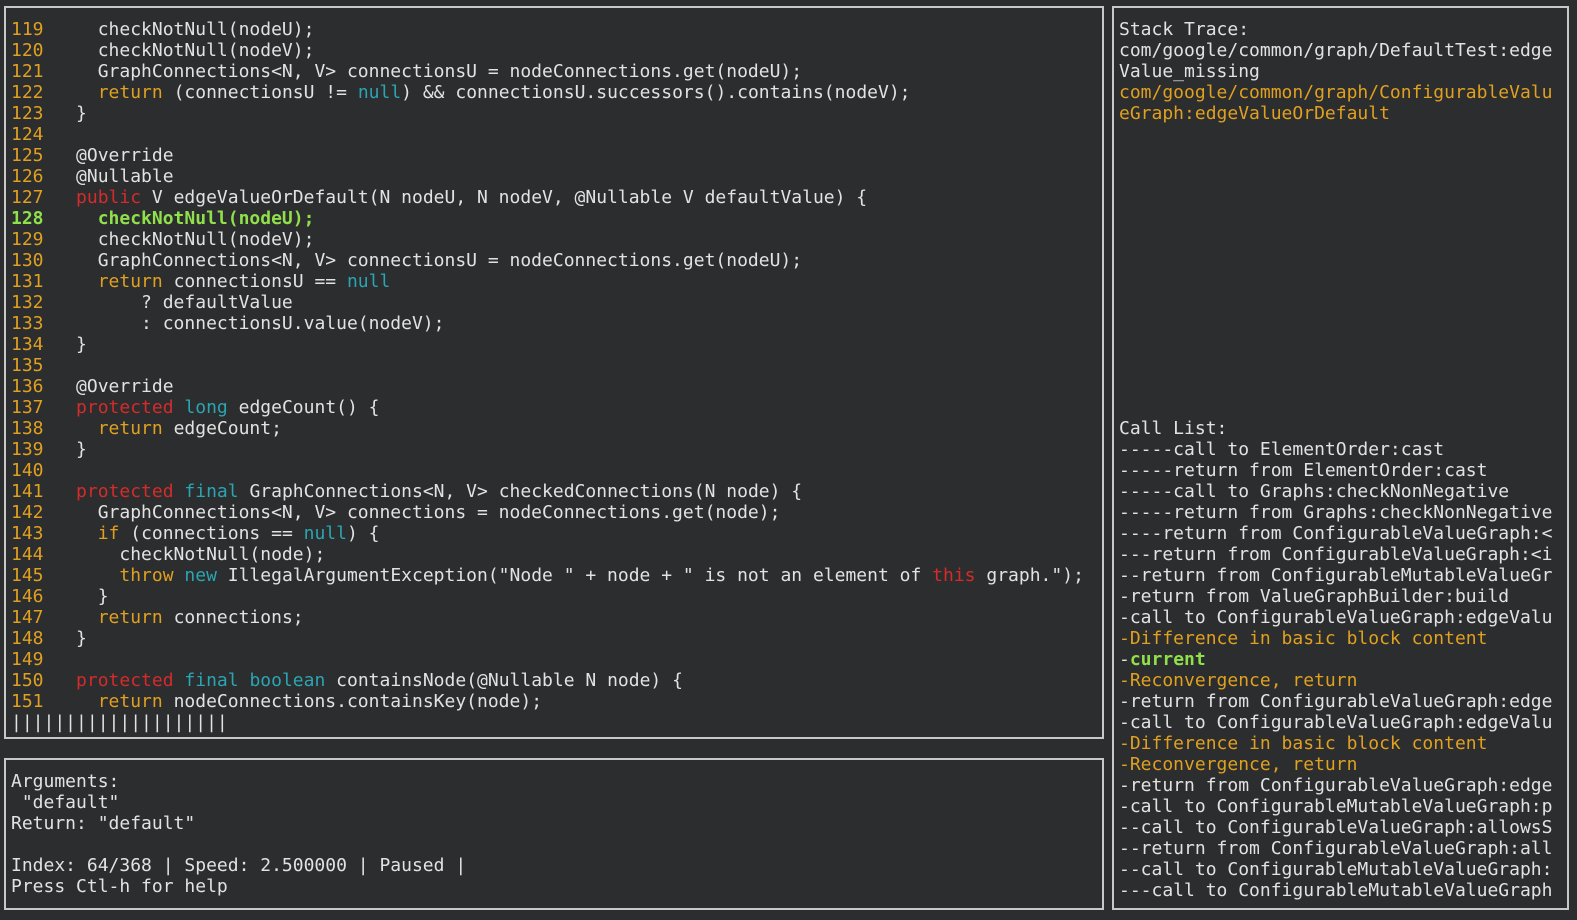 The image size is (1577, 920). Describe the element at coordinates (1335, 890) in the screenshot. I see `call-list-item: ---call to ConfigurableMutableValueGraph` at that location.